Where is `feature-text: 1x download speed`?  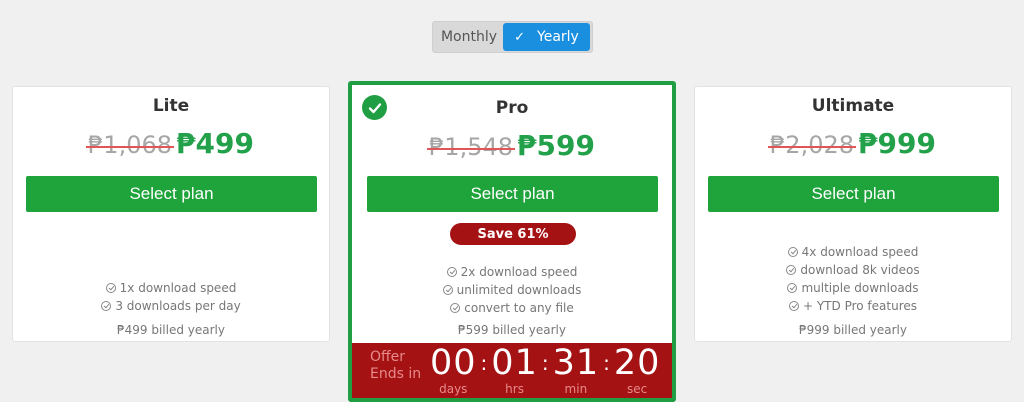
feature-text: 1x download speed is located at coordinates (178, 288).